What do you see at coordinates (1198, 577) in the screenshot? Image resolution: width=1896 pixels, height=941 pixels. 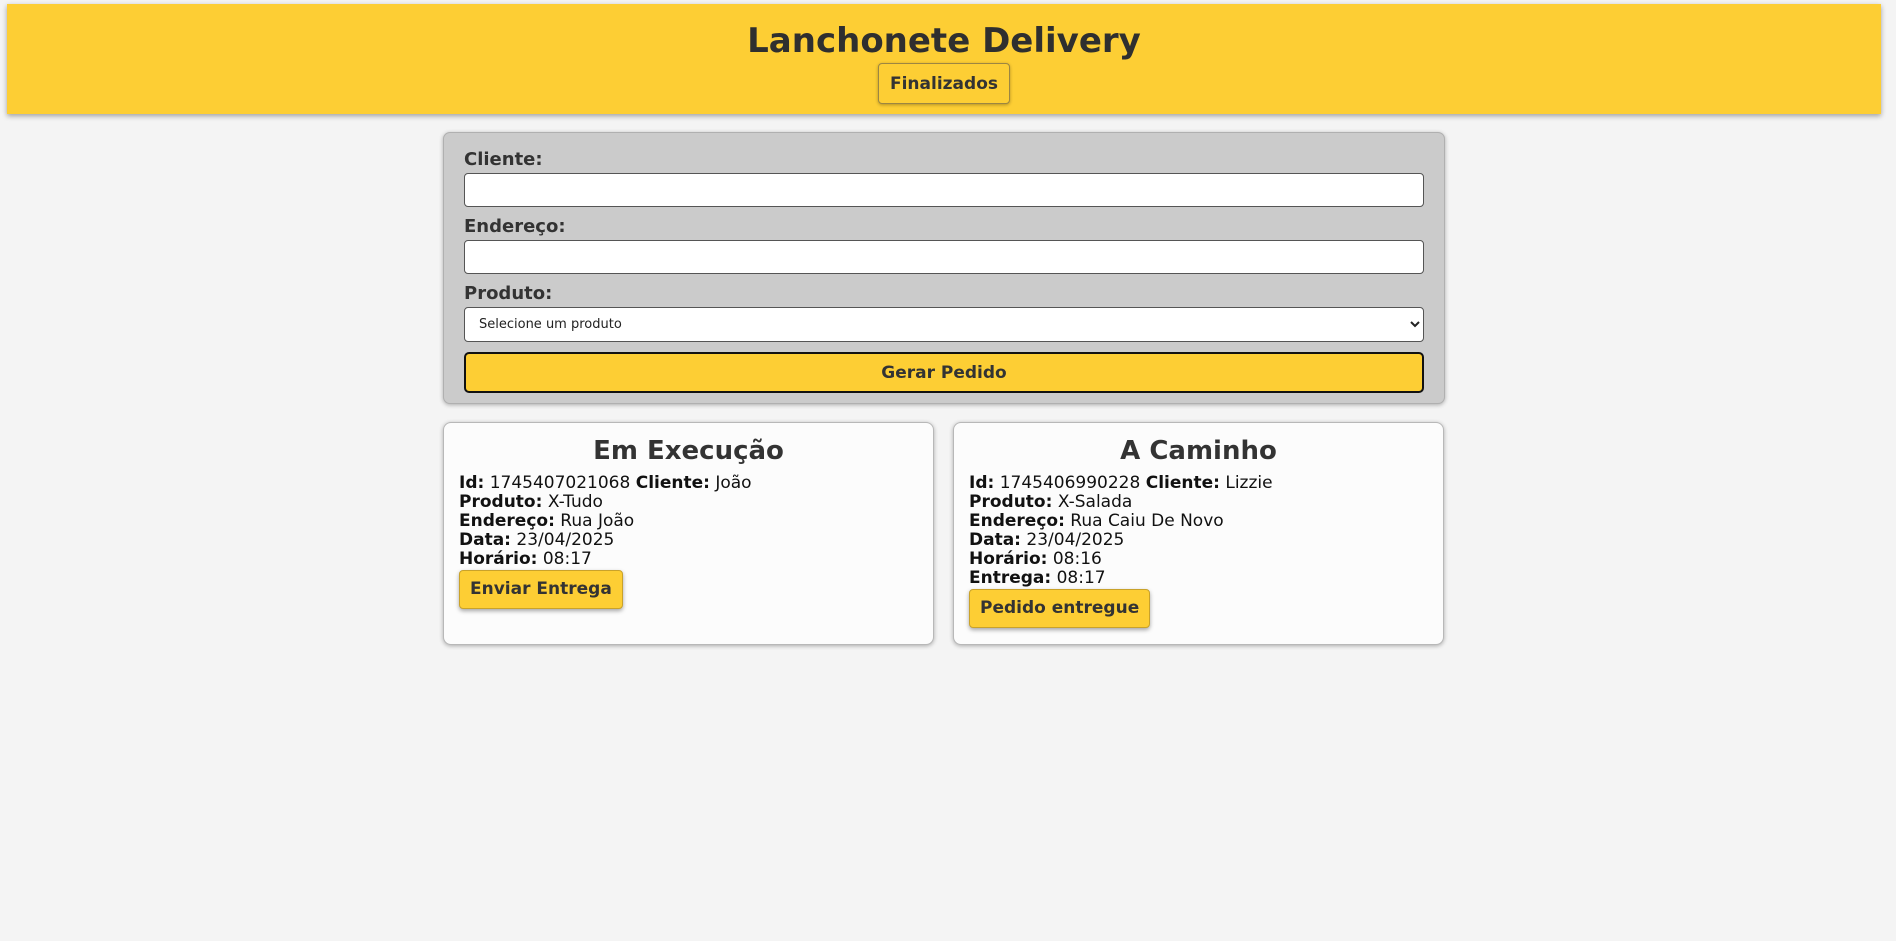 I see `order-entrega-line: Entrega: 08:17` at bounding box center [1198, 577].